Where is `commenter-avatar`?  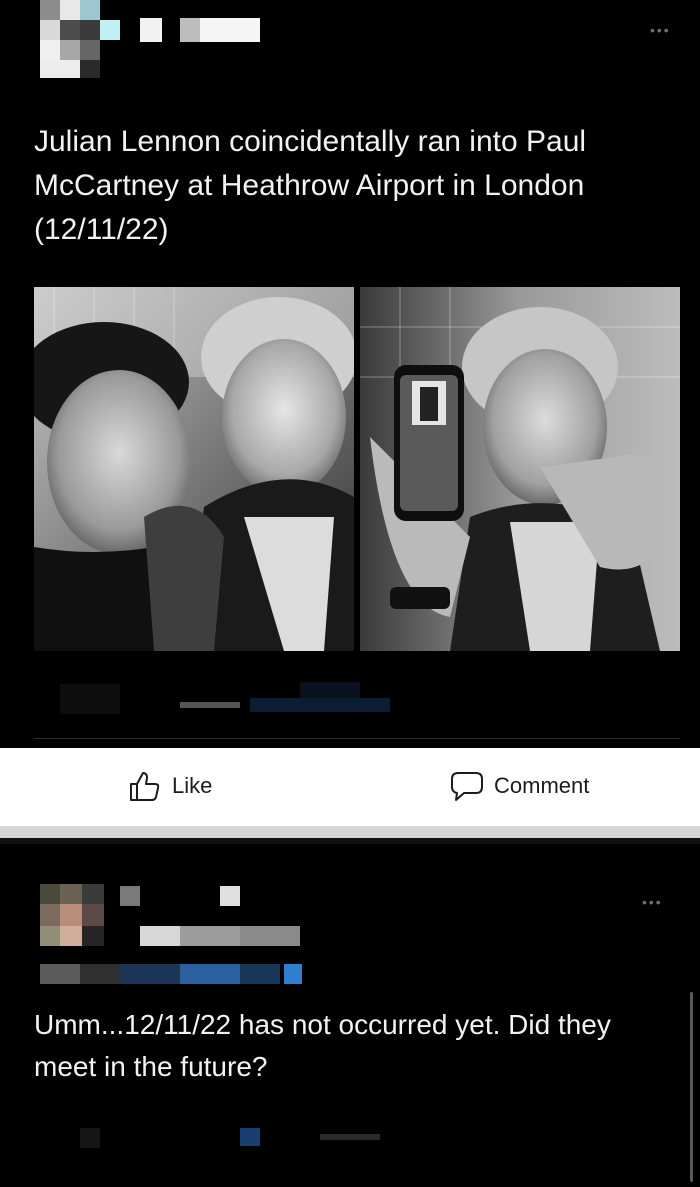 commenter-avatar is located at coordinates (72, 915).